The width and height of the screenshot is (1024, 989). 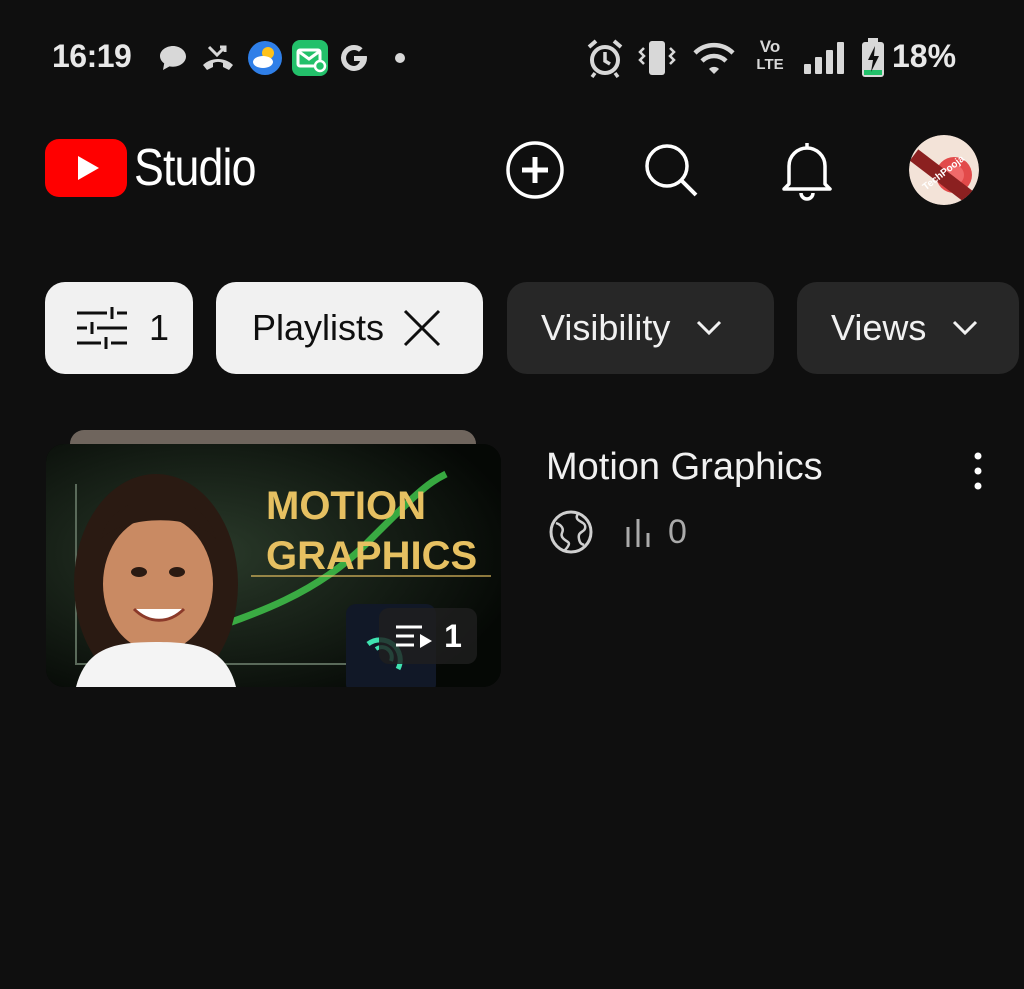 I want to click on notifications-button, so click(x=807, y=170).